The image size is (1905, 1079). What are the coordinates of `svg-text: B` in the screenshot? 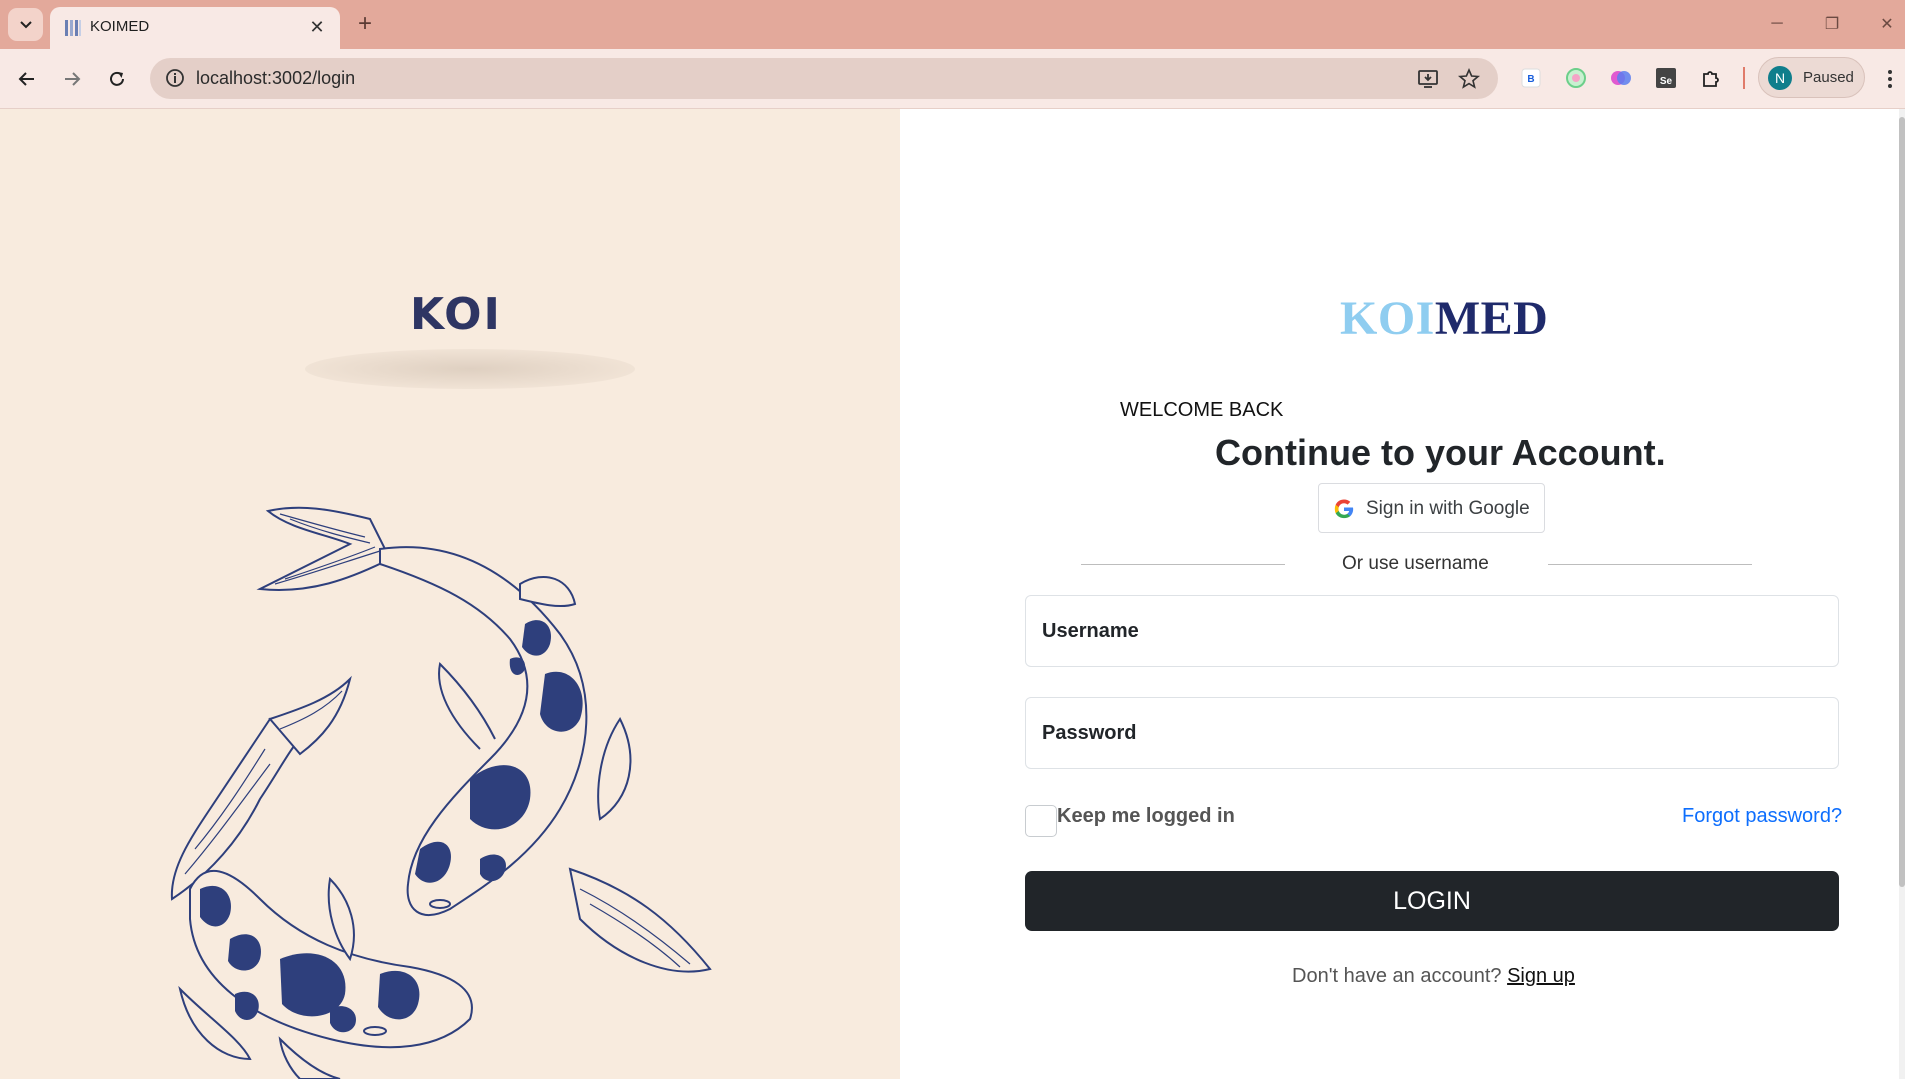 It's located at (1530, 79).